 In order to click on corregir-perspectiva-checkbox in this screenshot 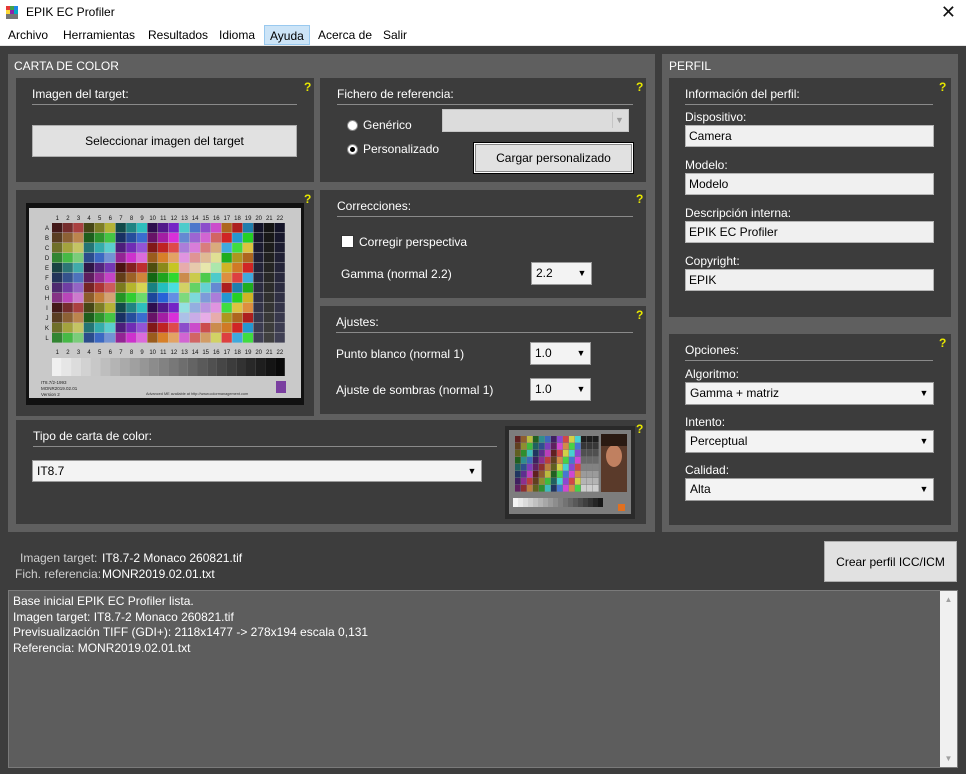, I will do `click(347, 241)`.